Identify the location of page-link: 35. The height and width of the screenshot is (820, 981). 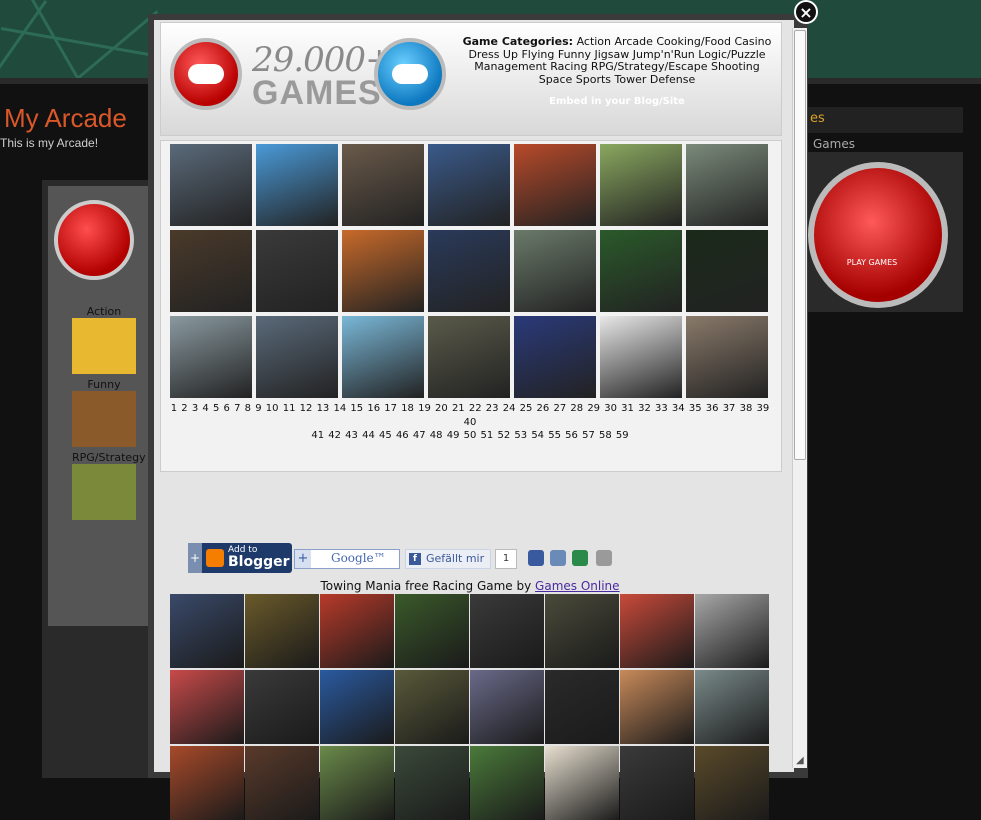
(695, 408).